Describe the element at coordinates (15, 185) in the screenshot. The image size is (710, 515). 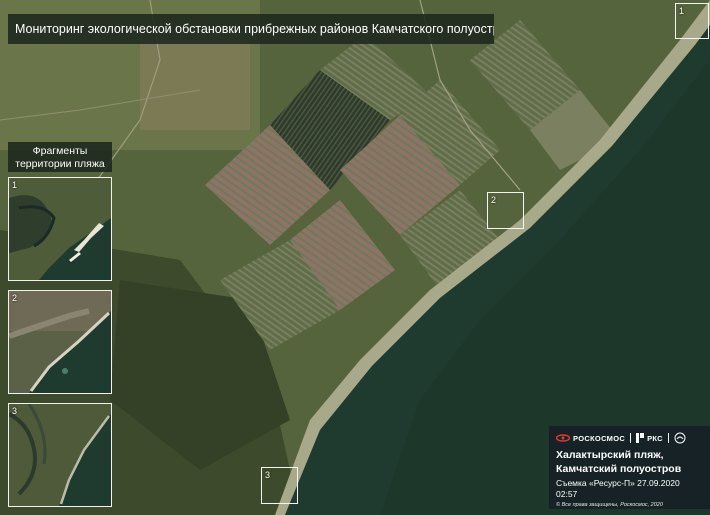
I see `fragment-thumbnail-1-number: 1` at that location.